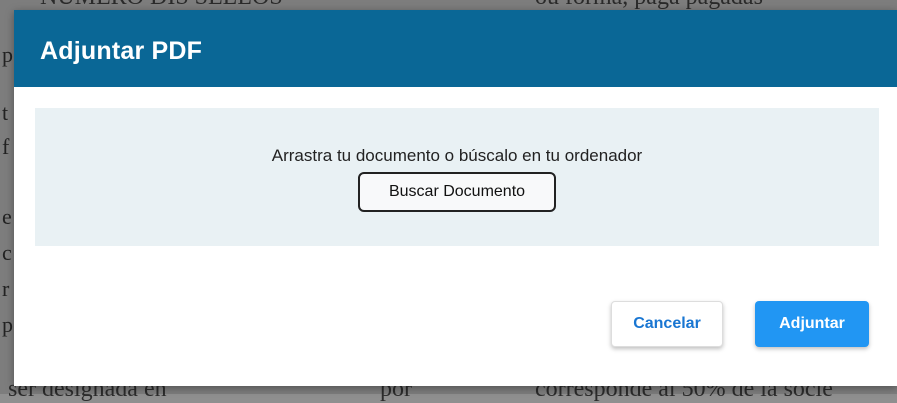 The width and height of the screenshot is (897, 403). Describe the element at coordinates (6, 146) in the screenshot. I see `bg-letter: f` at that location.